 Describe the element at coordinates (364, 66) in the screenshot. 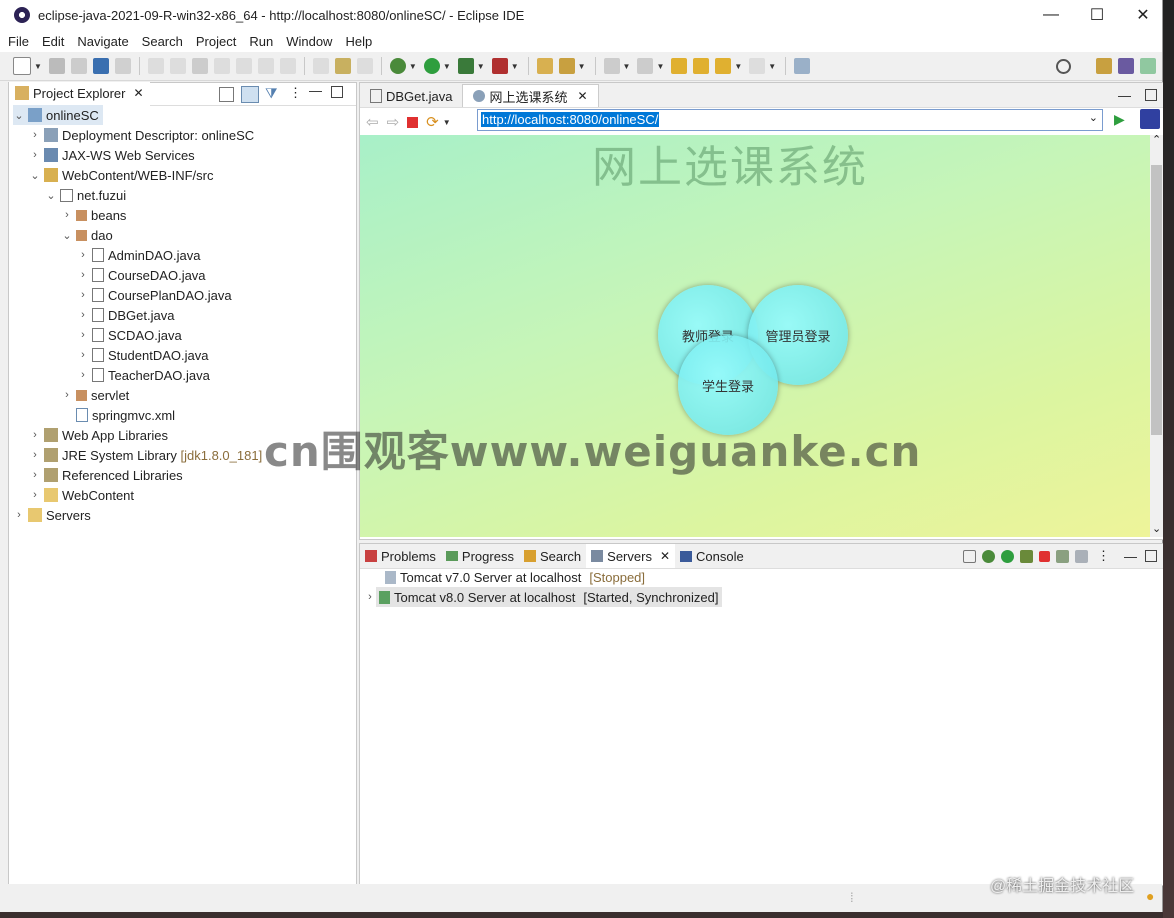

I see `edit-icon` at that location.